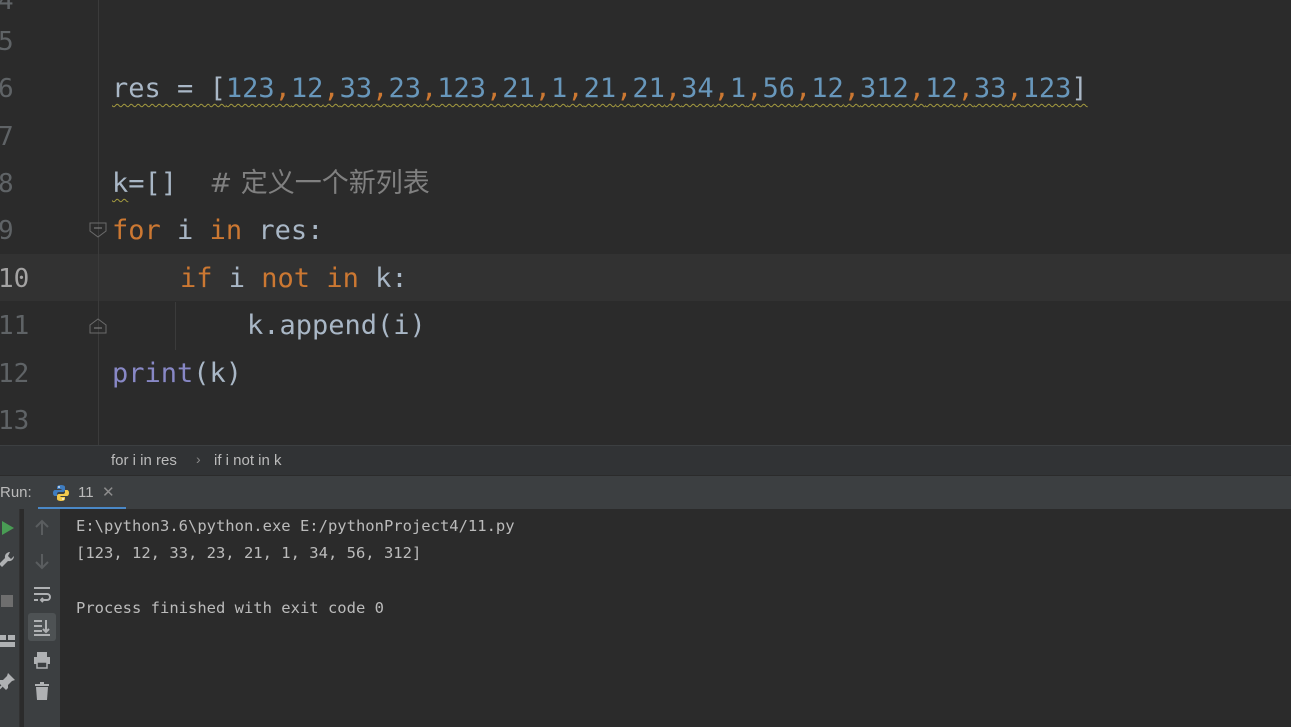 The image size is (1291, 727). What do you see at coordinates (7, 184) in the screenshot?
I see `line-number: 8` at bounding box center [7, 184].